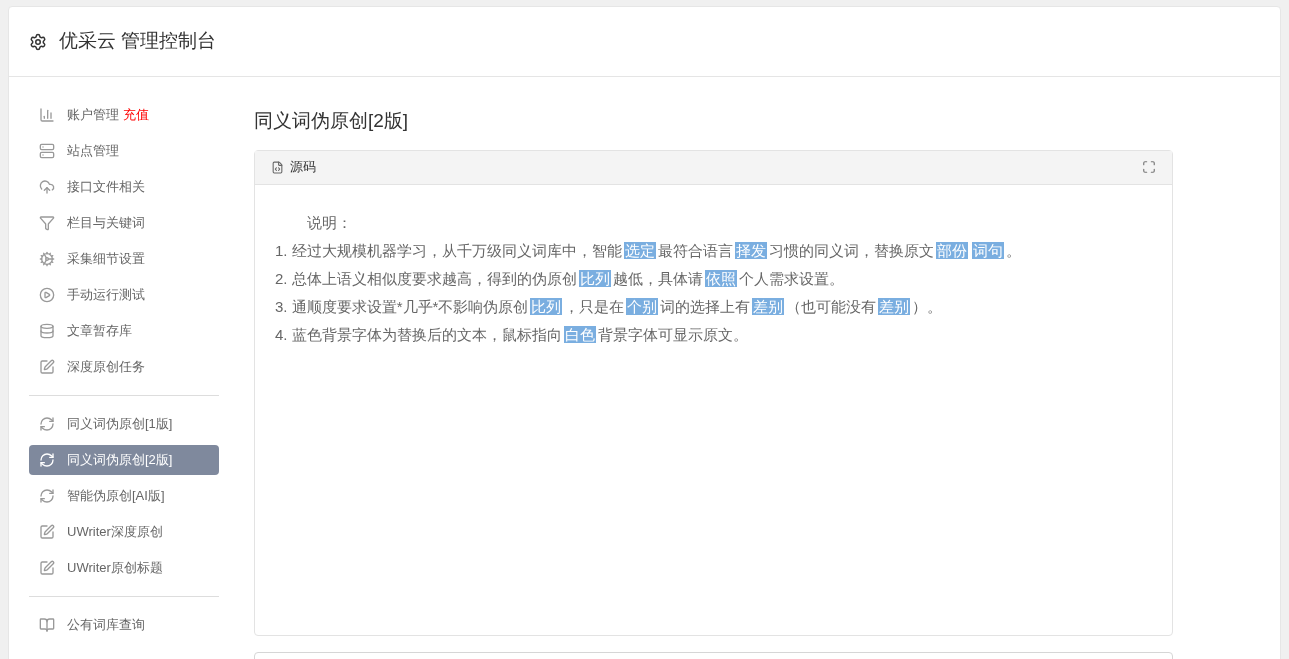  Describe the element at coordinates (120, 460) in the screenshot. I see `sidebar-label: 同义词伪原创[2版]` at that location.